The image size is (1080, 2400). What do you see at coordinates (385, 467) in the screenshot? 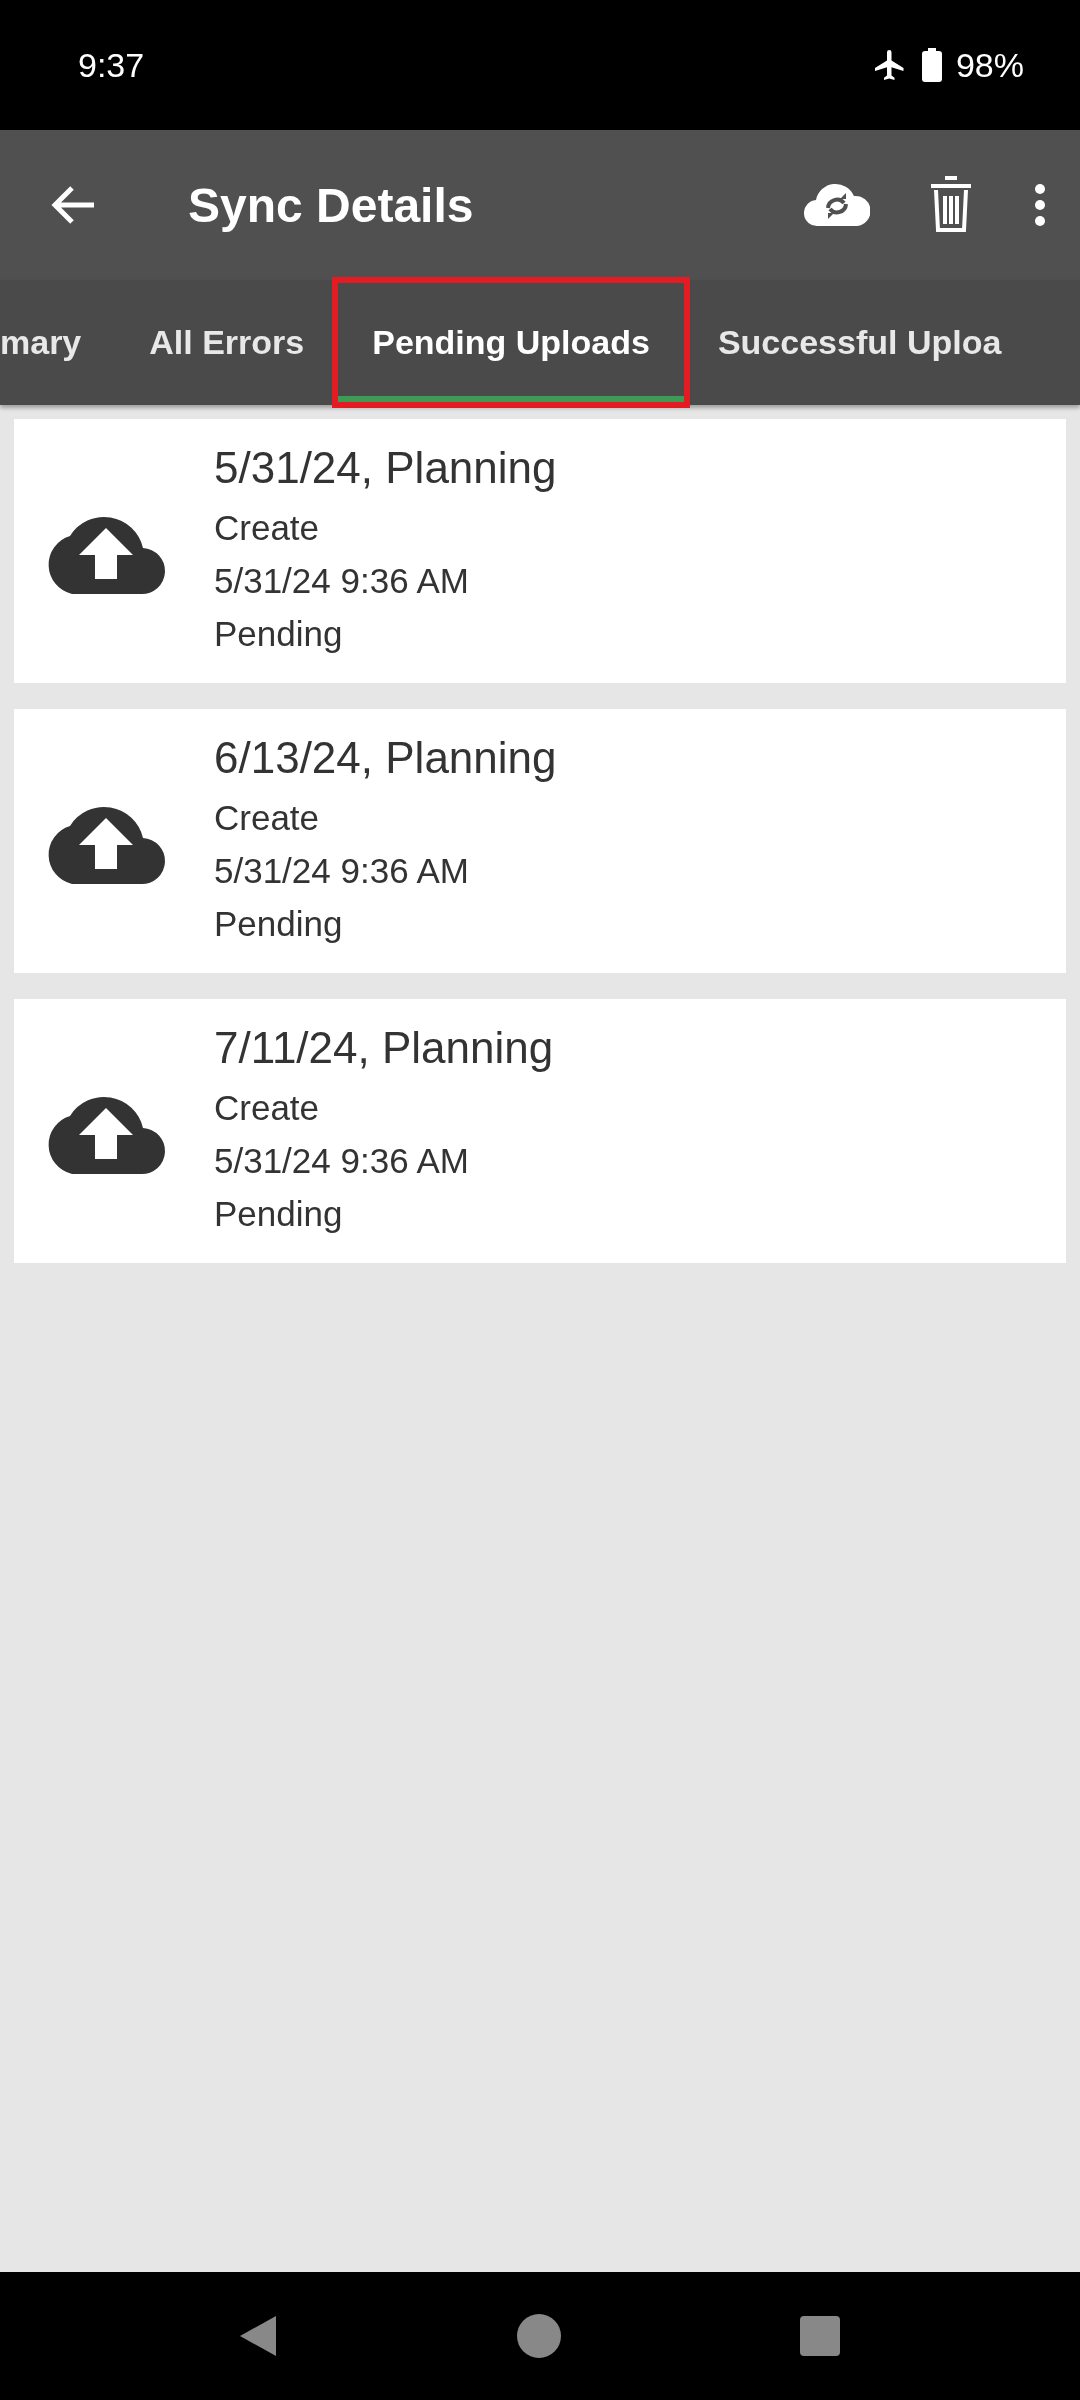
I see `item-title: 5/31/24, Planning` at bounding box center [385, 467].